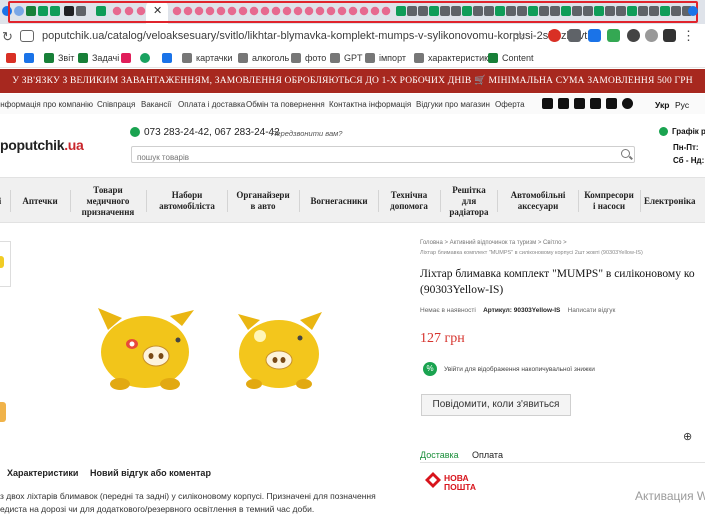 The width and height of the screenshot is (705, 514). I want to click on info-nav-link: Обмін та повернення, so click(285, 104).